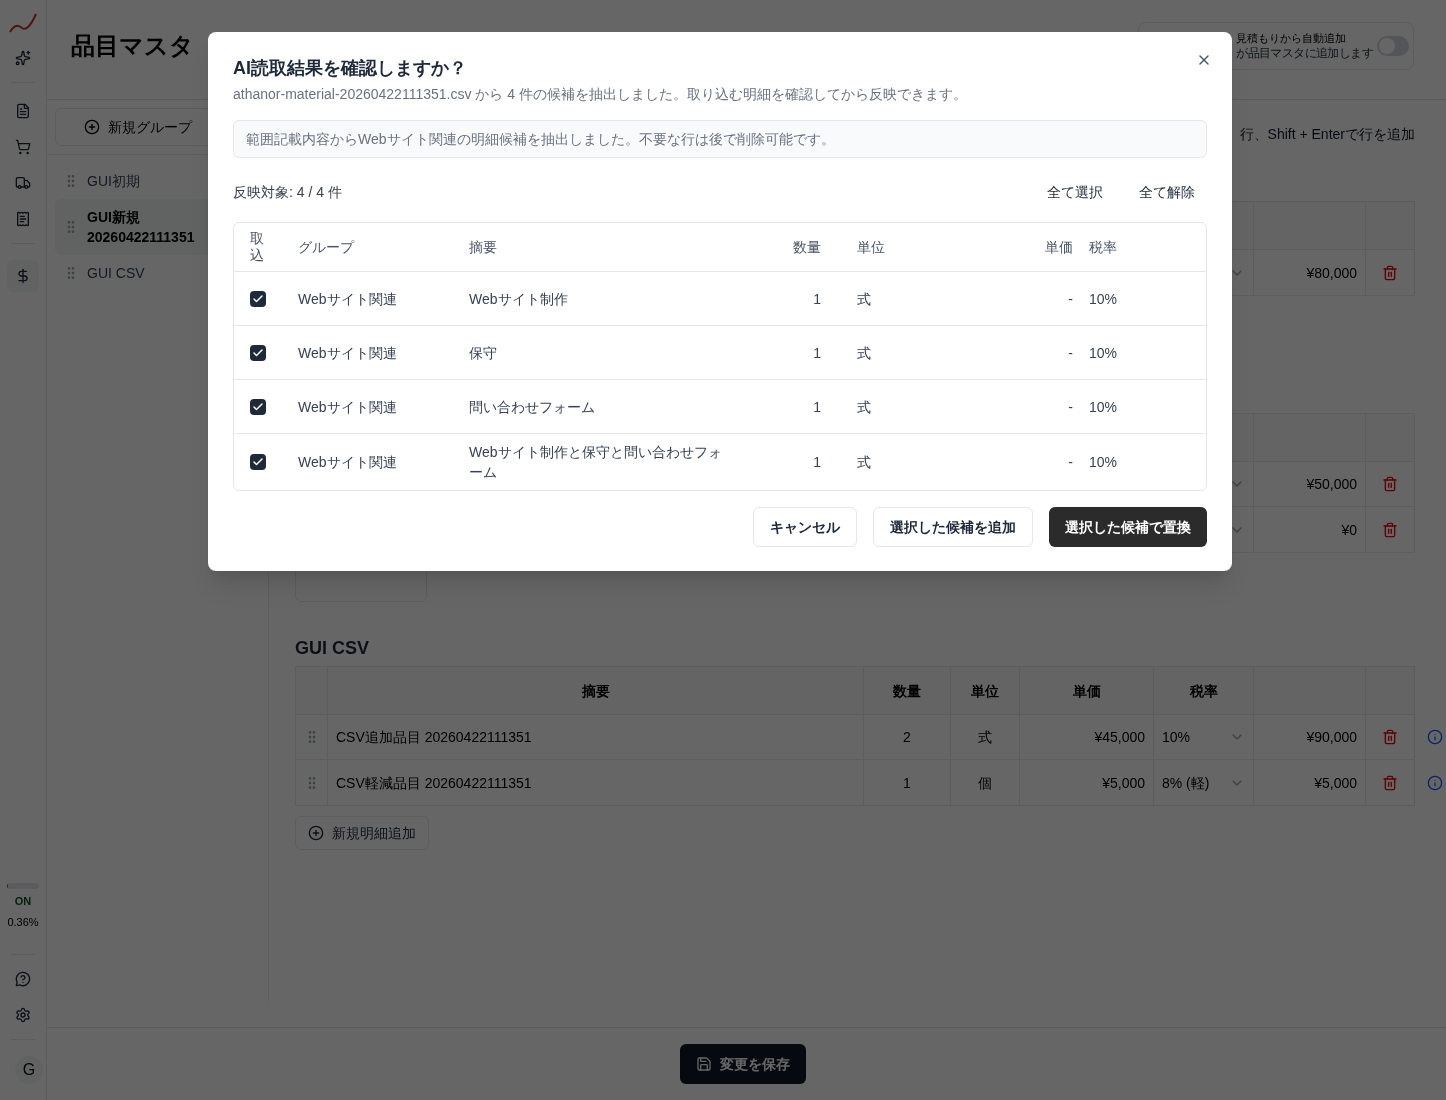 The width and height of the screenshot is (1446, 1100). Describe the element at coordinates (1176, 737) in the screenshot. I see `tax-select-value: 10%` at that location.